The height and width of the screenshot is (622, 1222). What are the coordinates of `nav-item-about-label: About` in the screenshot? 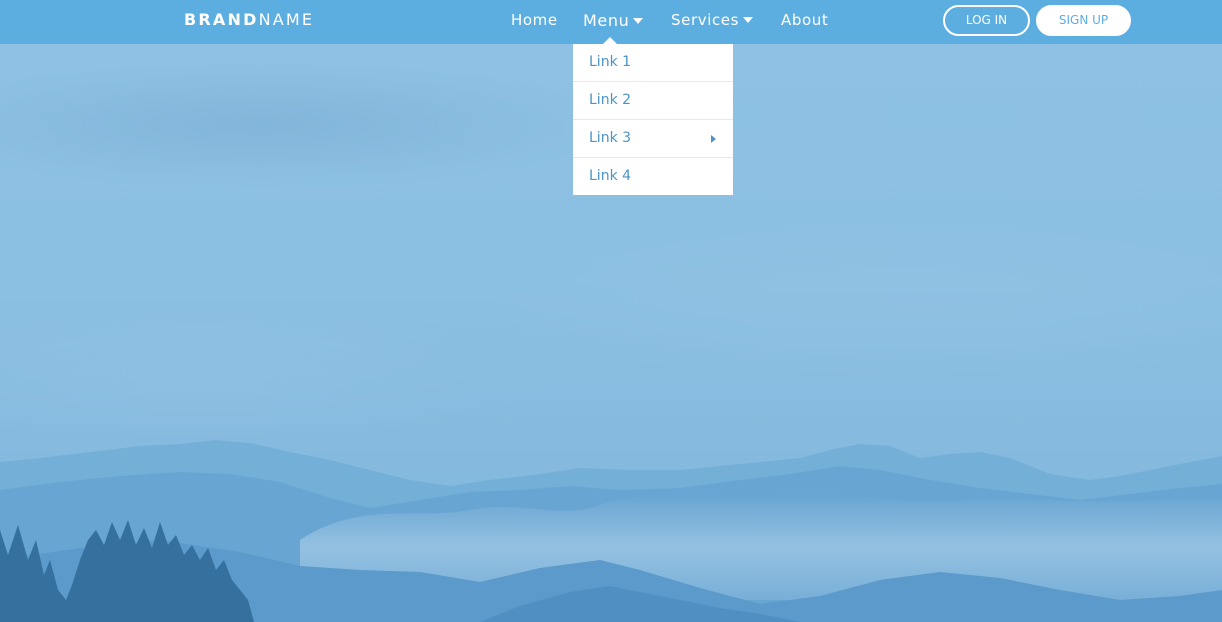 It's located at (805, 20).